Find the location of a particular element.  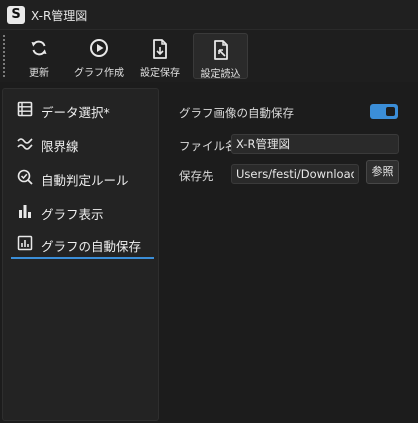

toolbar: 更新 グラフ作成 設定保存 設定読込 is located at coordinates (209, 56).